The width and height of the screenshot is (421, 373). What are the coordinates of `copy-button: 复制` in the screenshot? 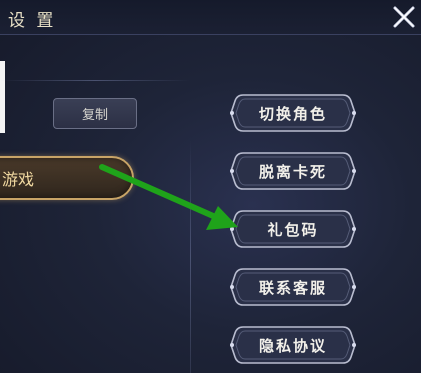 It's located at (95, 113).